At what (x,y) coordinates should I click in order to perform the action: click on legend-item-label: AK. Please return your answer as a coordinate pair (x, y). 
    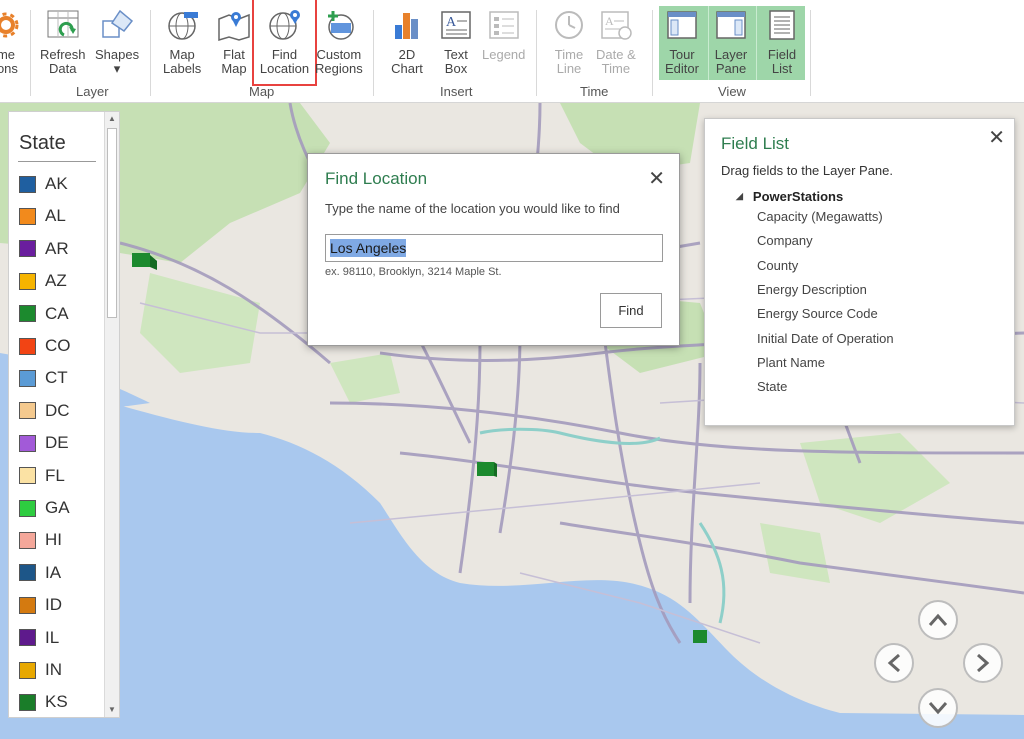
    Looking at the image, I should click on (56, 183).